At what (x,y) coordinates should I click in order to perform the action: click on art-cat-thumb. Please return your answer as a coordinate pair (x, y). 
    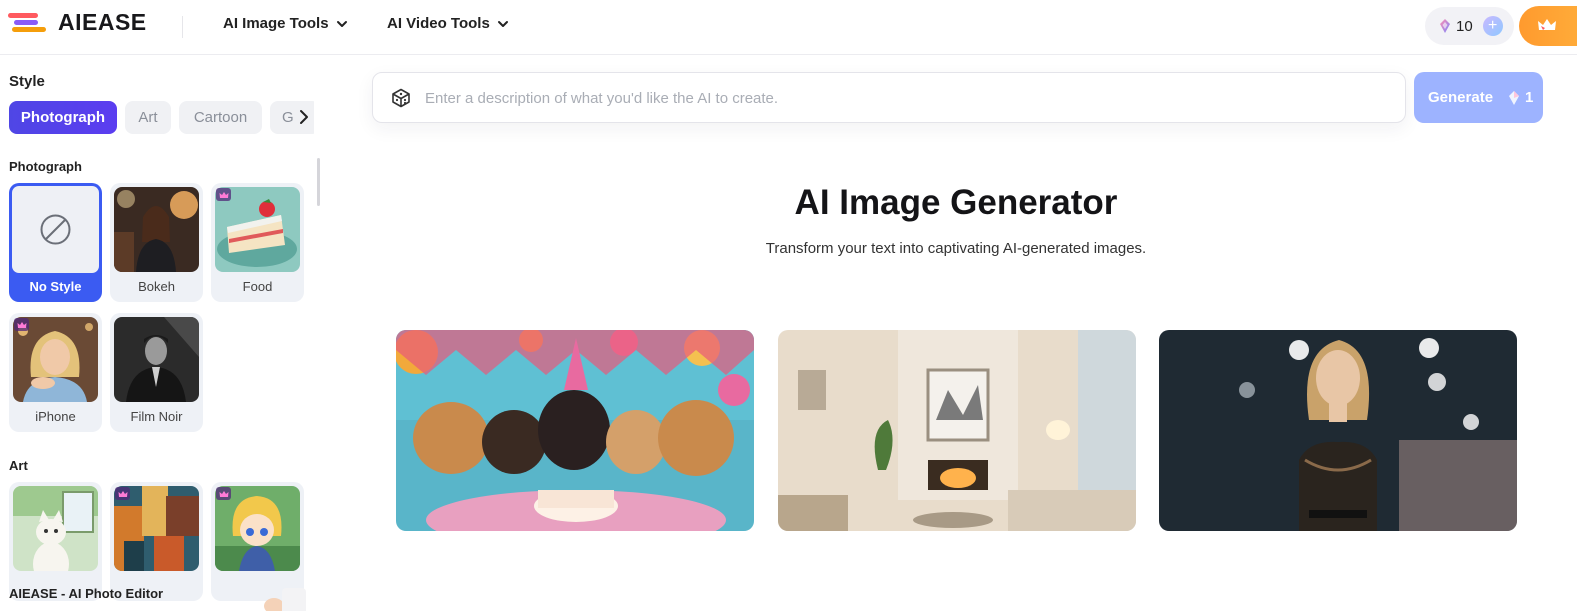
    Looking at the image, I should click on (55, 528).